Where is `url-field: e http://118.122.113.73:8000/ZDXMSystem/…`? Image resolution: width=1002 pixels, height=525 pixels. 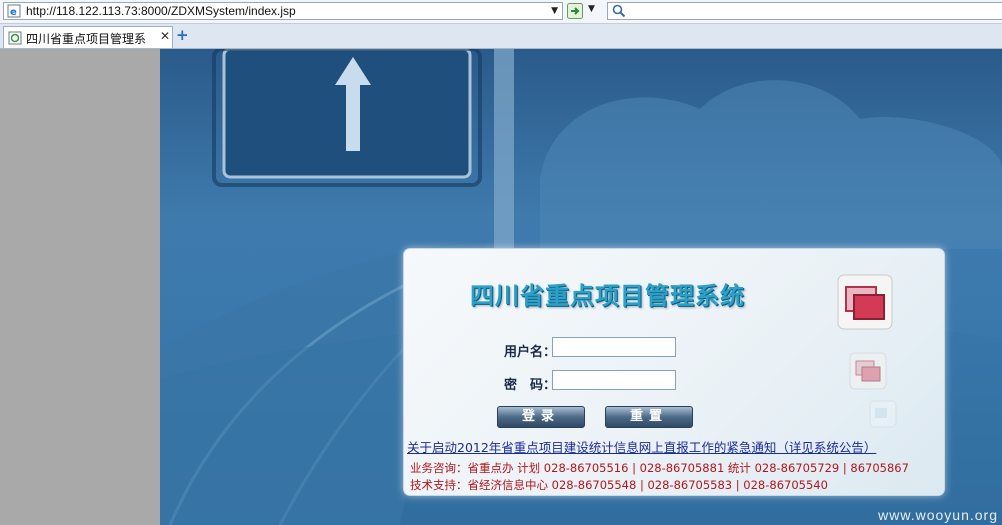 url-field: e http://118.122.113.73:8000/ZDXMSystem/… is located at coordinates (283, 11).